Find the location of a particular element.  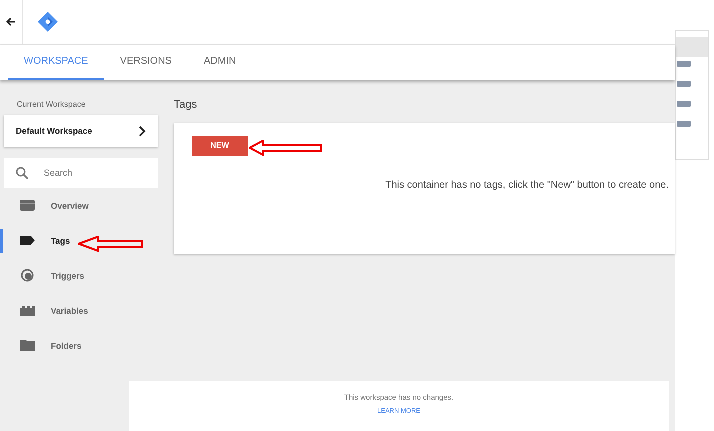

nav-tab: VERSIONS is located at coordinates (146, 62).